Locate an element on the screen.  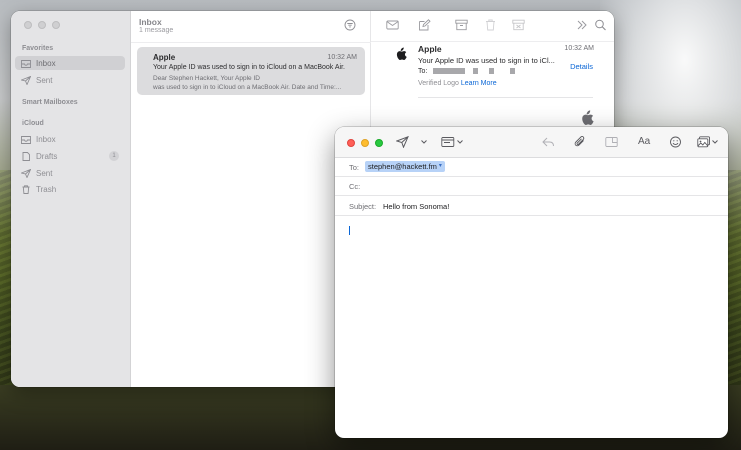
subject-field-row: Subject: Hello from Sonoma! is located at coordinates (531, 206).